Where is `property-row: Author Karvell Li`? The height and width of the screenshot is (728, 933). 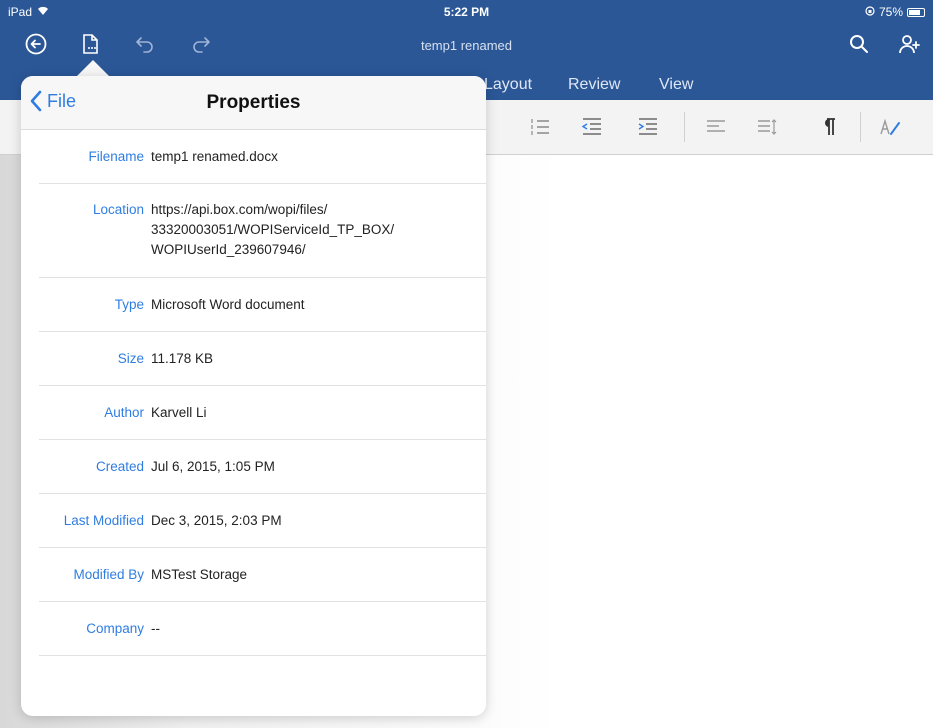 property-row: Author Karvell Li is located at coordinates (262, 413).